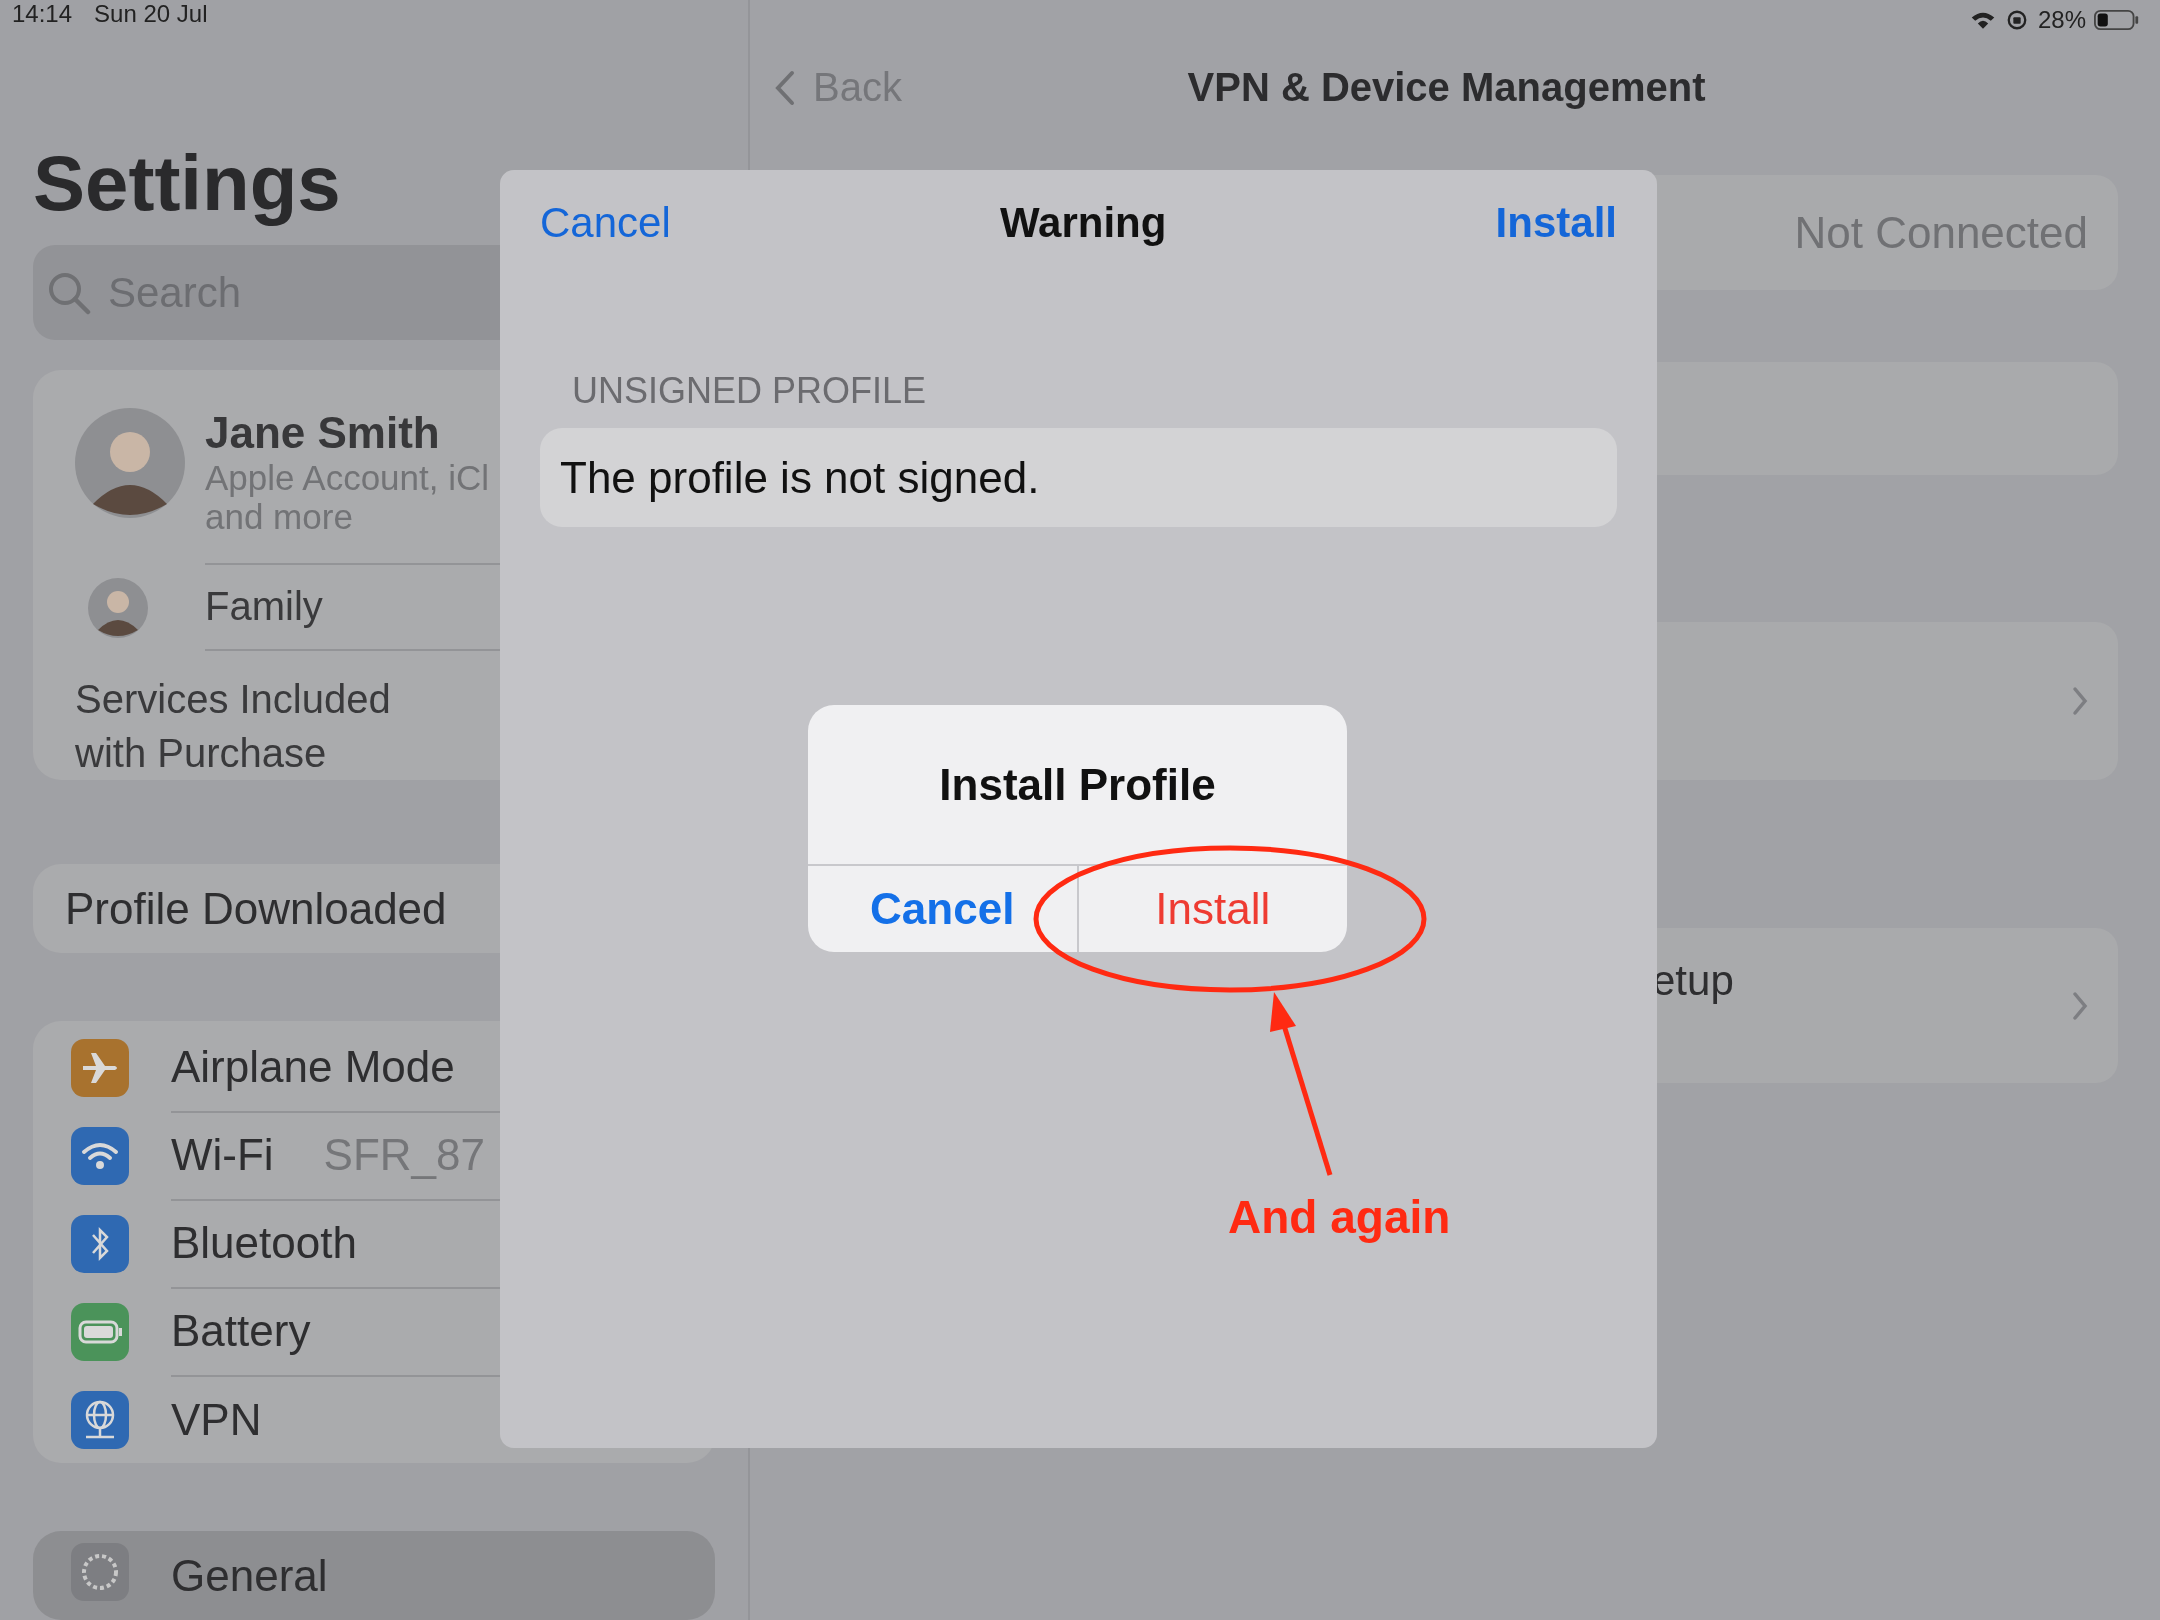 This screenshot has height=1620, width=2160. What do you see at coordinates (322, 433) in the screenshot?
I see `account-name: Jane Smith` at bounding box center [322, 433].